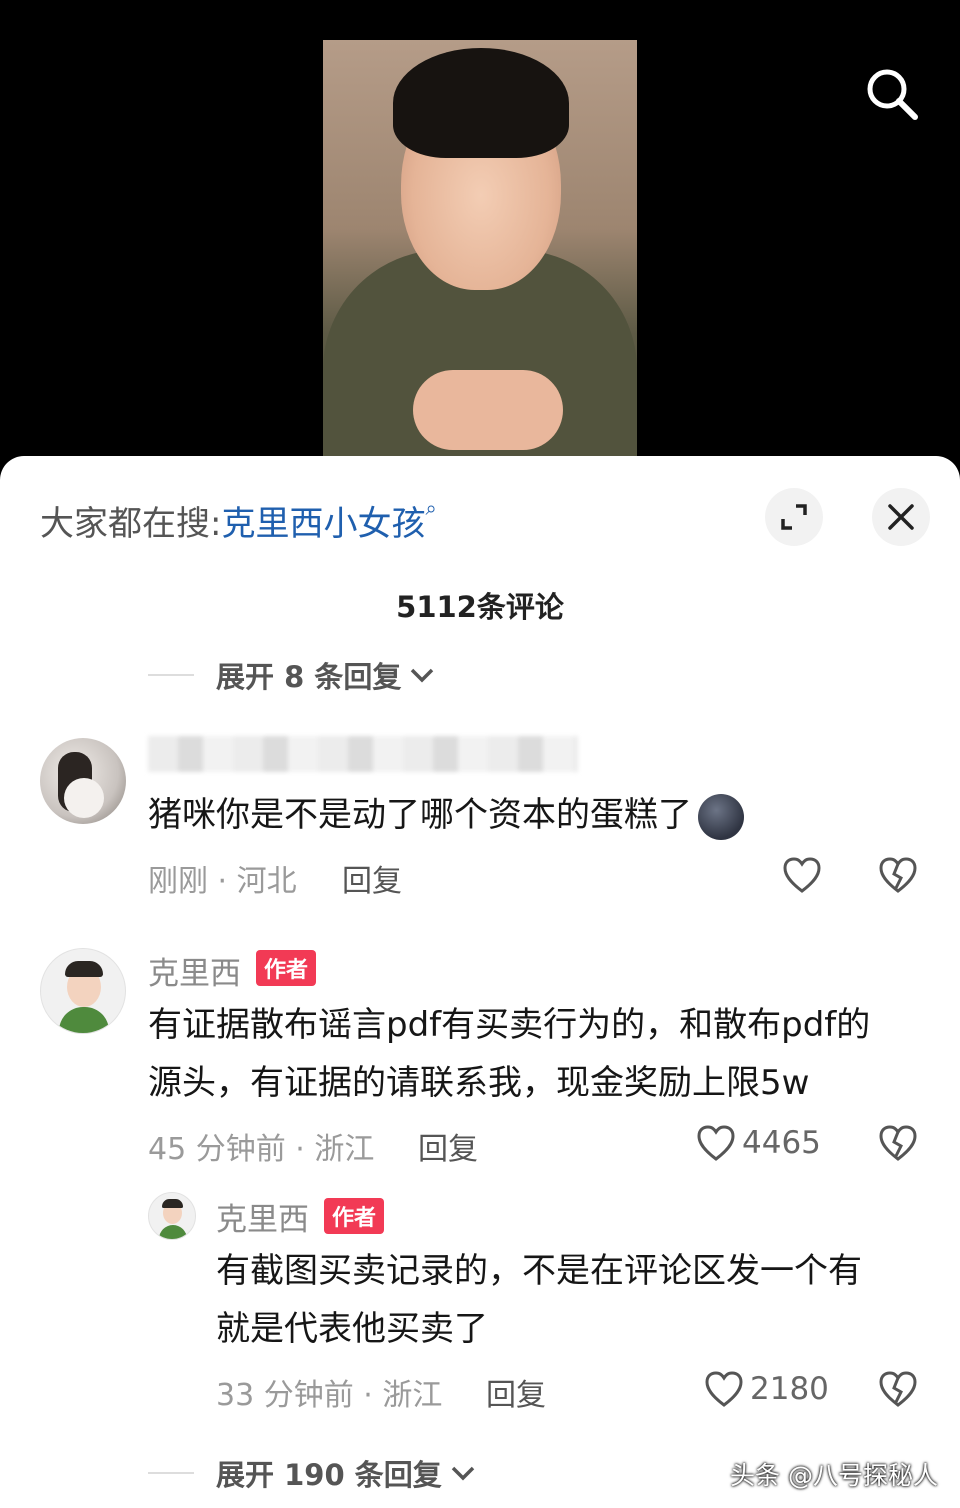 The width and height of the screenshot is (960, 1508). What do you see at coordinates (131, 524) in the screenshot?
I see `trending-prefix: 大家都在搜:` at bounding box center [131, 524].